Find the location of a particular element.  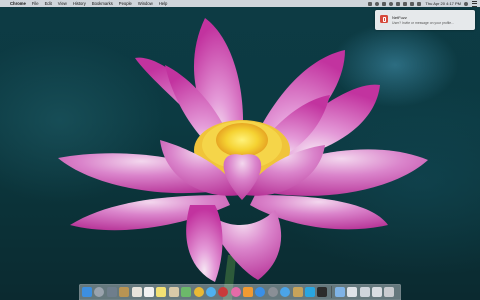

folder-stack-icon is located at coordinates (376, 292).